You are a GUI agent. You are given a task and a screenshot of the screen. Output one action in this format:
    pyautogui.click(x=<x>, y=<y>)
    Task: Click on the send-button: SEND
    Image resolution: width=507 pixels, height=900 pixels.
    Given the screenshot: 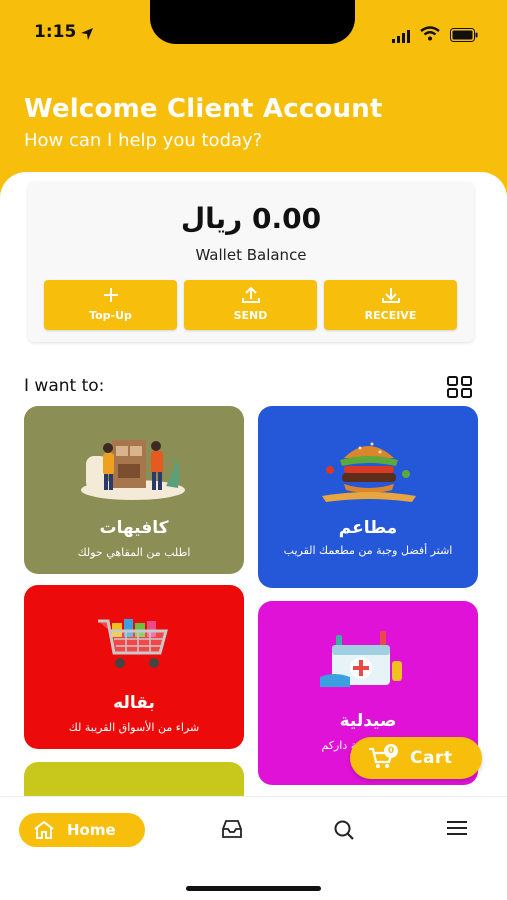 What is the action you would take?
    pyautogui.click(x=250, y=305)
    